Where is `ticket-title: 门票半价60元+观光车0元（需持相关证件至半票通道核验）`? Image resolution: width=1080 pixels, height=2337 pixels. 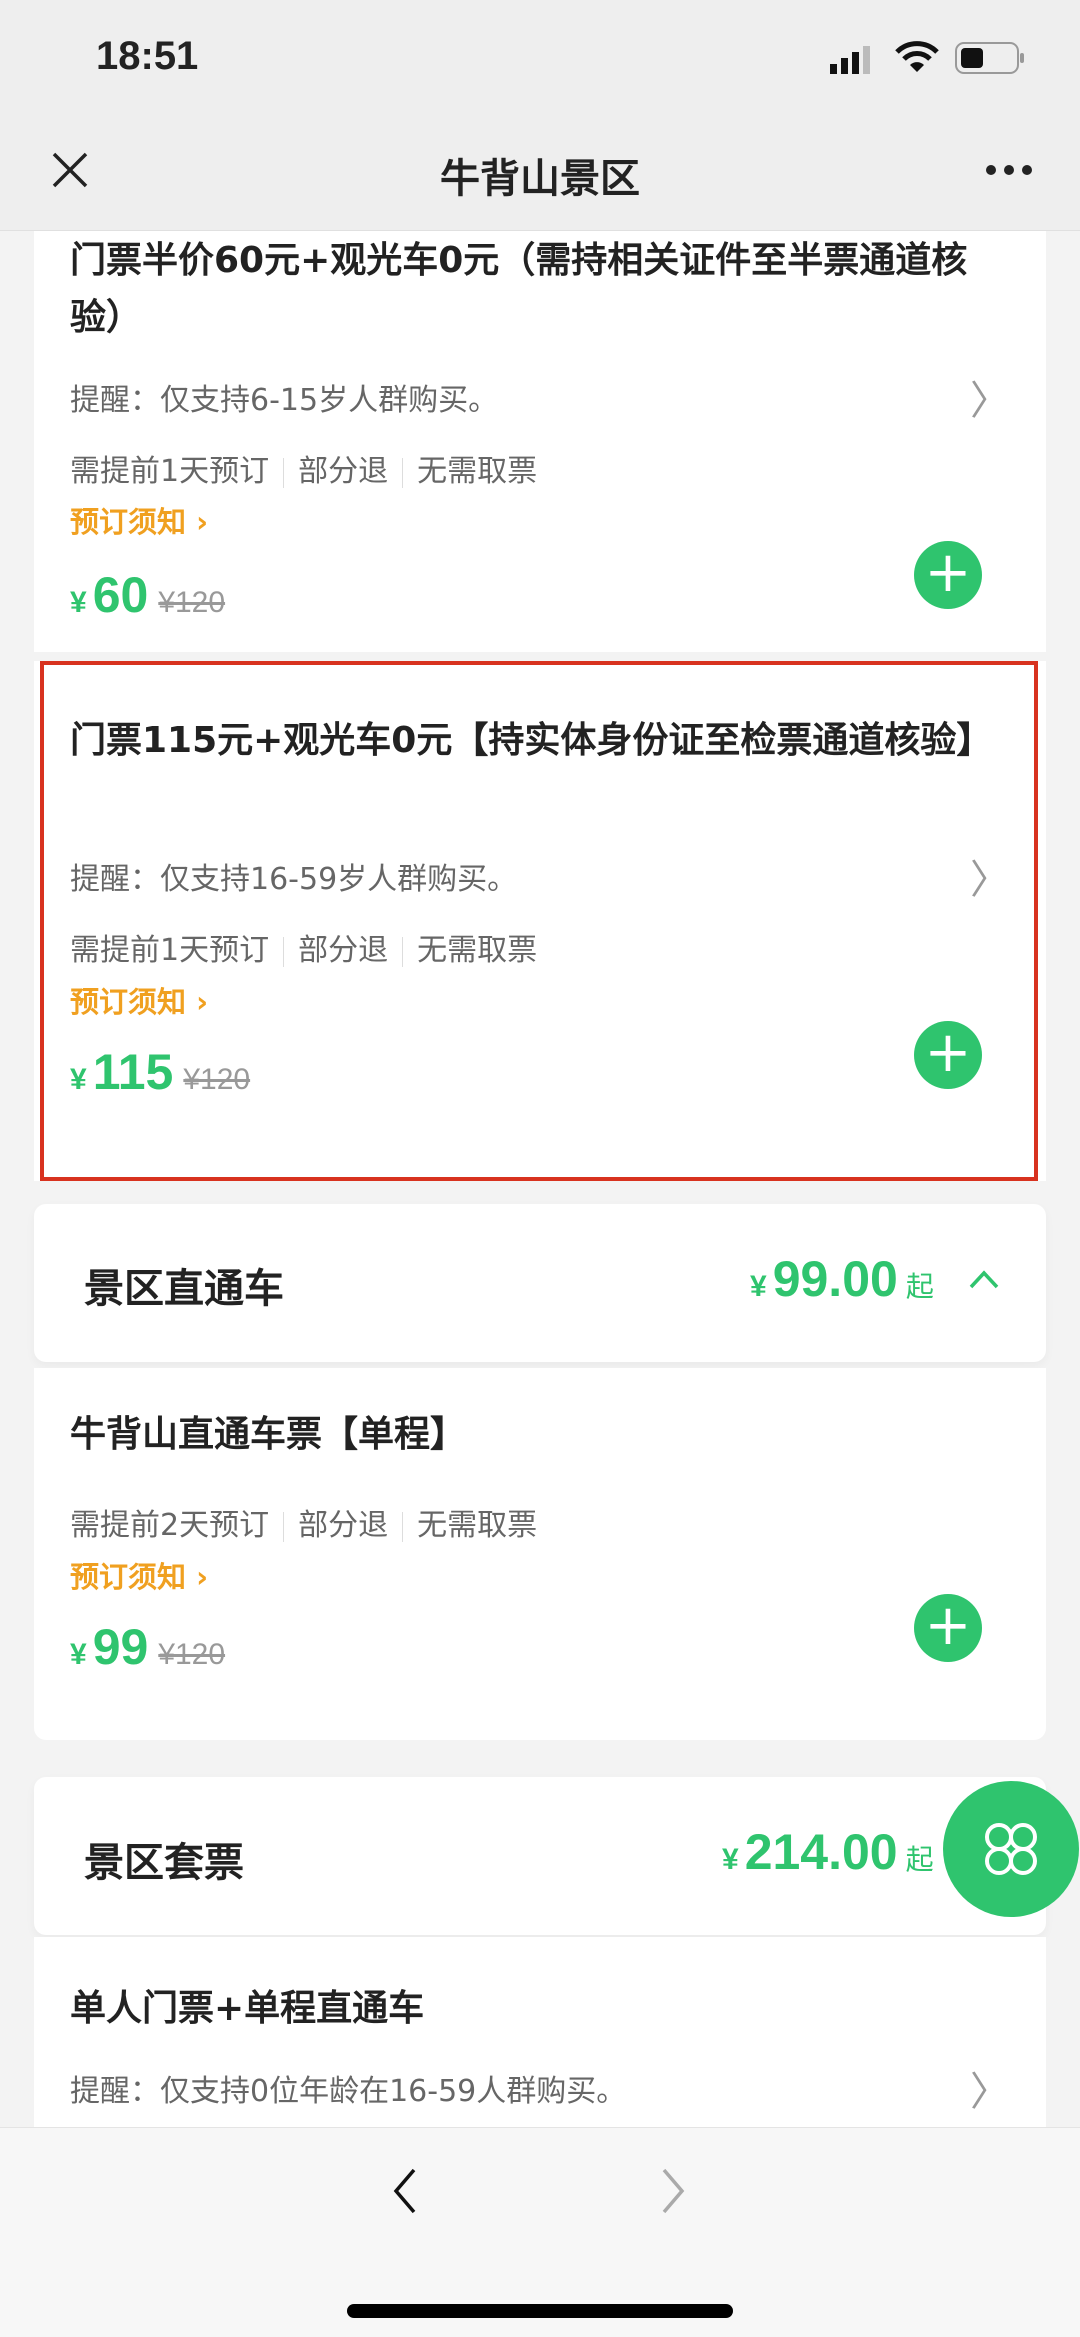 ticket-title: 门票半价60元+观光车0元（需持相关证件至半票通道核验） is located at coordinates (519, 289).